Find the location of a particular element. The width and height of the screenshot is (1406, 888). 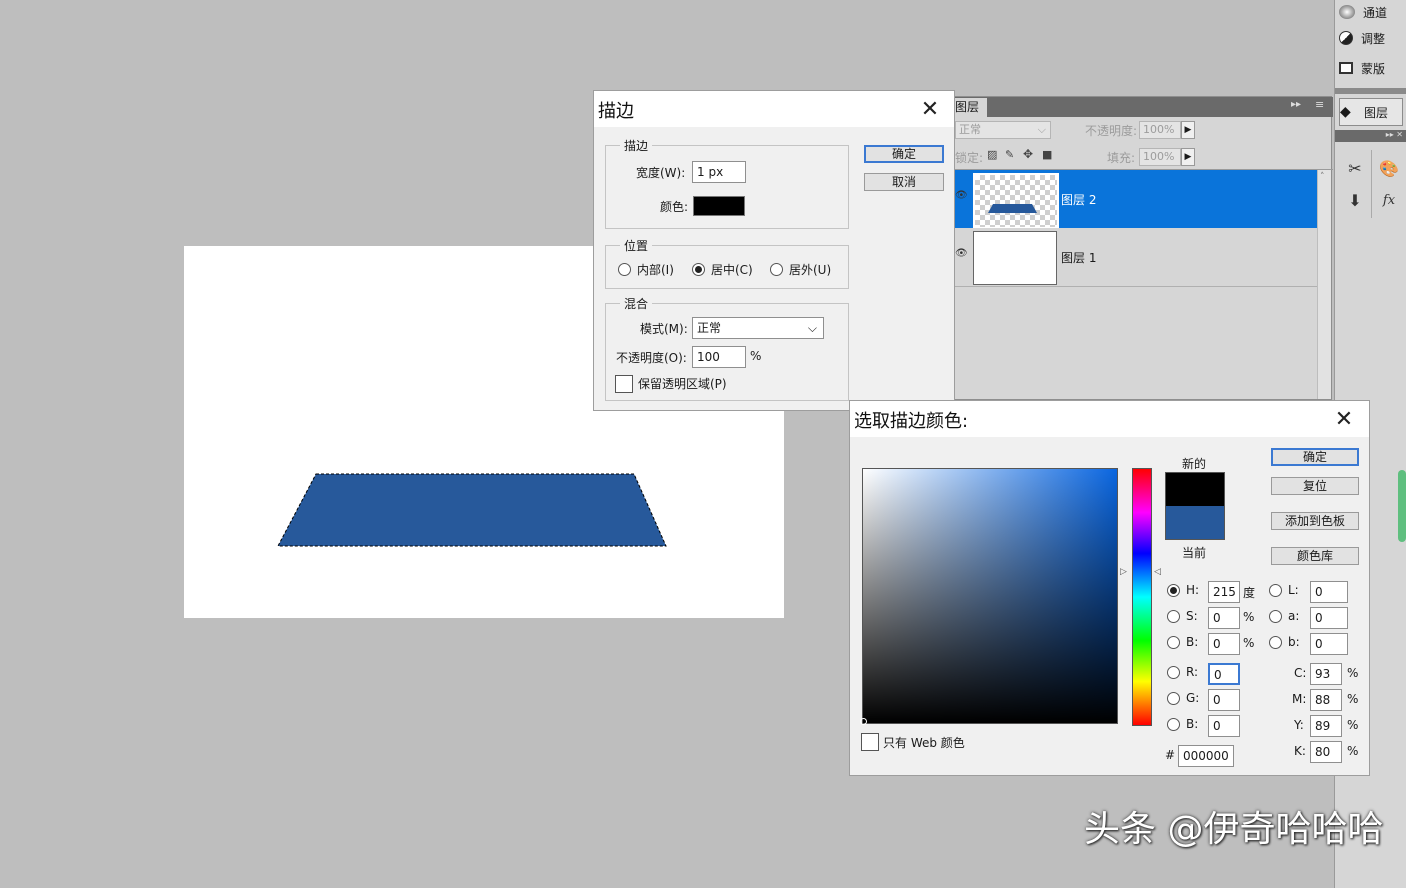

position-group: 位置 内部(I) 居中(C) 居外(U) is located at coordinates (727, 263).